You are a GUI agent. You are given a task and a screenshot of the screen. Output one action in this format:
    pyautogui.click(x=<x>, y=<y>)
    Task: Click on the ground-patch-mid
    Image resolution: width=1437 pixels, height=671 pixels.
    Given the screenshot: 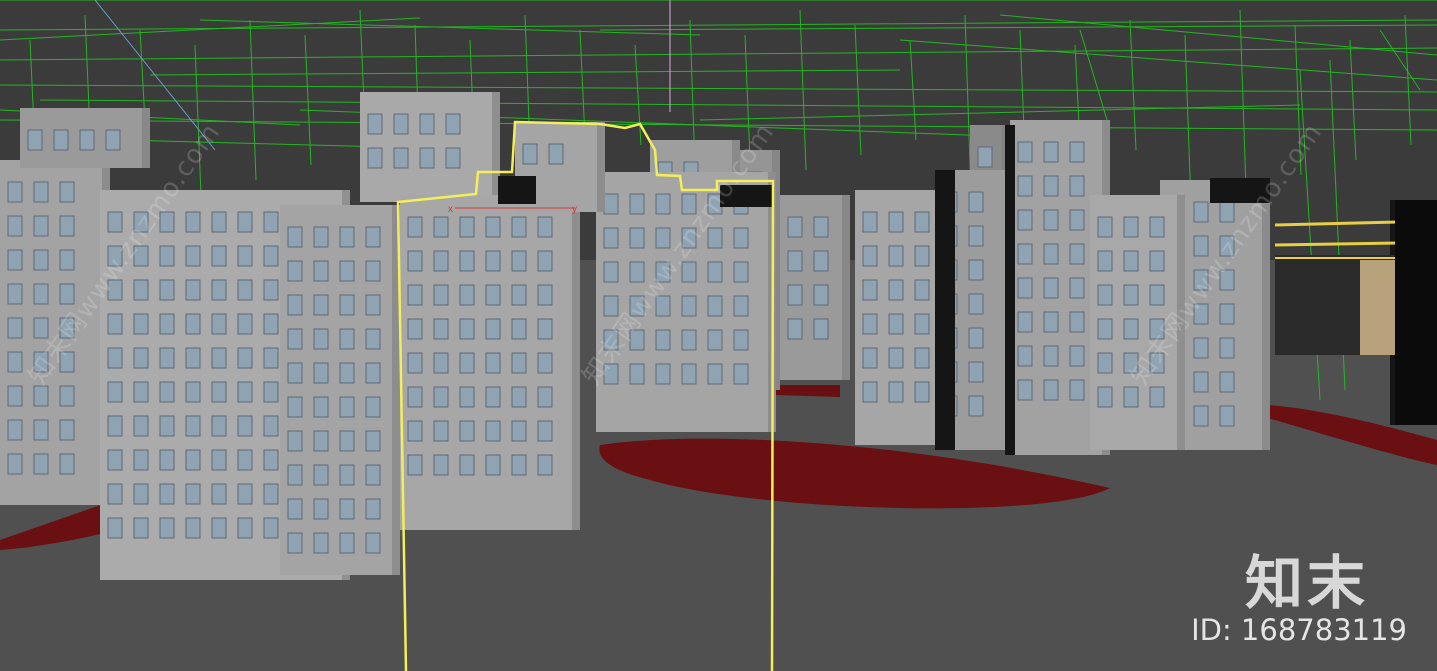 What is the action you would take?
    pyautogui.click(x=807, y=391)
    